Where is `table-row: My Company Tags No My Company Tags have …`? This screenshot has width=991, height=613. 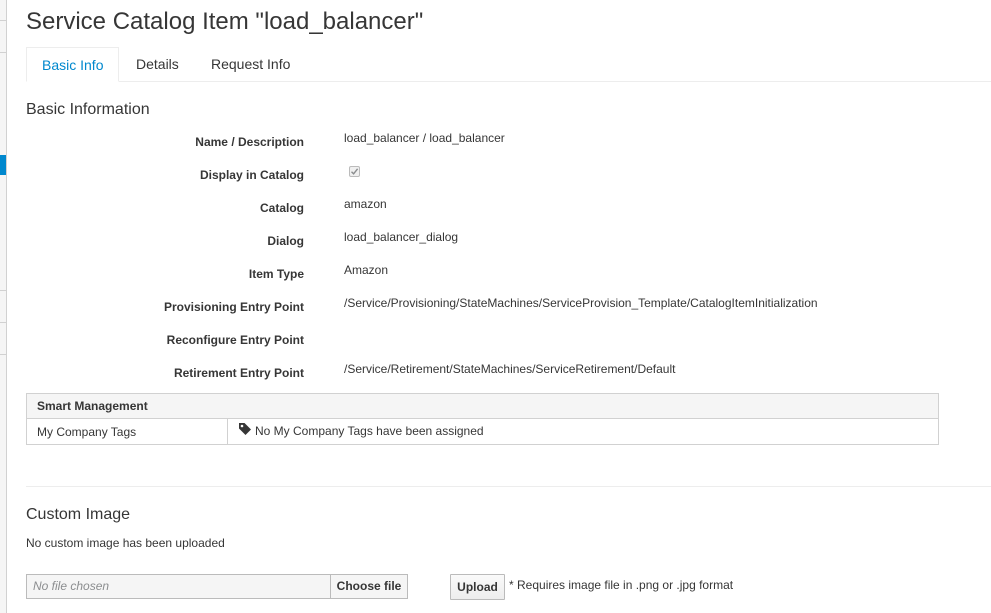 table-row: My Company Tags No My Company Tags have … is located at coordinates (482, 431).